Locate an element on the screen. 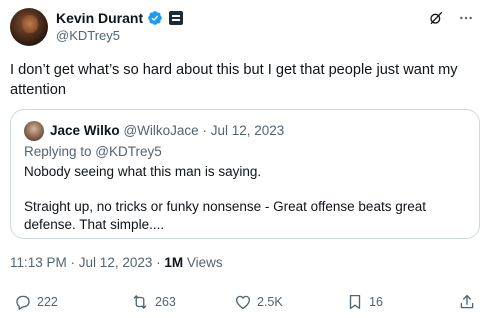 This screenshot has width=486, height=318. quote-display-name: Jace Wilko is located at coordinates (85, 130).